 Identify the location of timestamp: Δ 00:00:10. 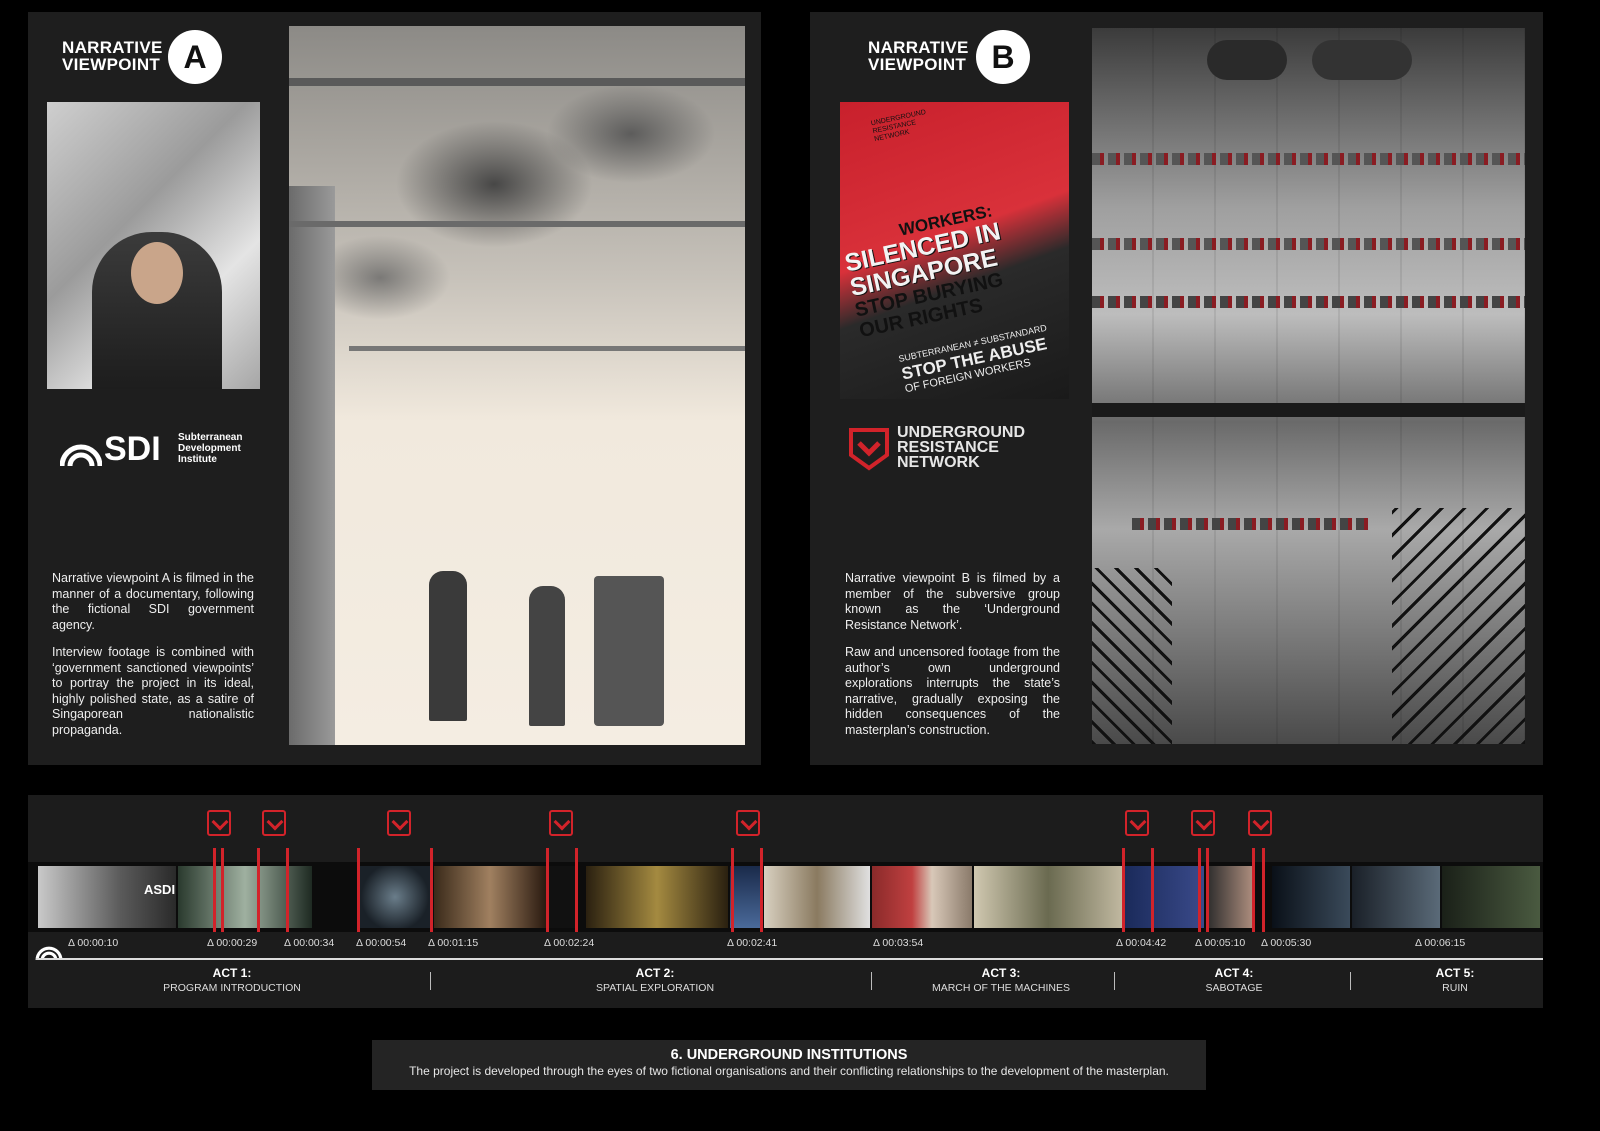
(93, 943).